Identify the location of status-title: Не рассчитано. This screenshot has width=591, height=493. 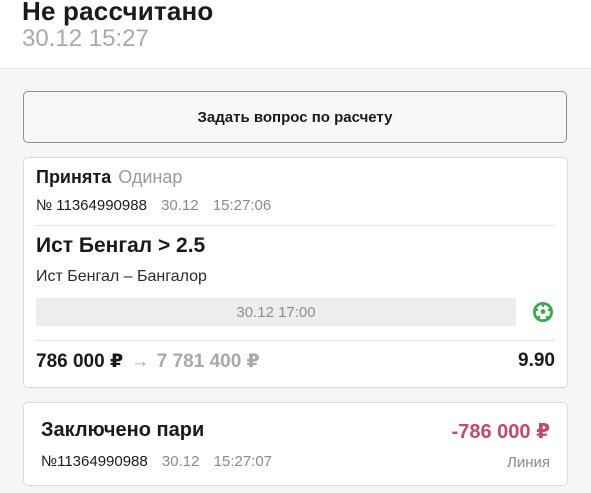
(118, 13).